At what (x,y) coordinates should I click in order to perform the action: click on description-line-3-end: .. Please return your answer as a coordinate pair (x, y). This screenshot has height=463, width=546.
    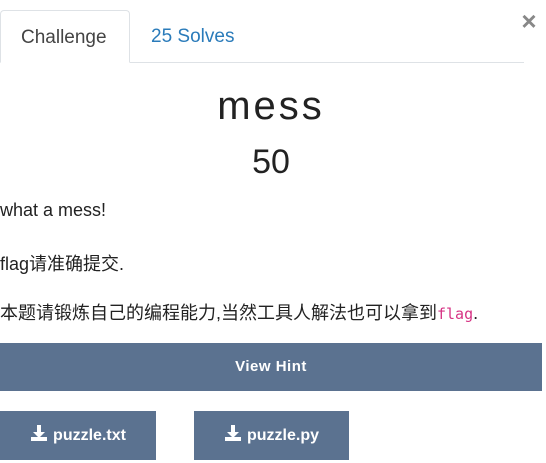
    Looking at the image, I should click on (476, 313).